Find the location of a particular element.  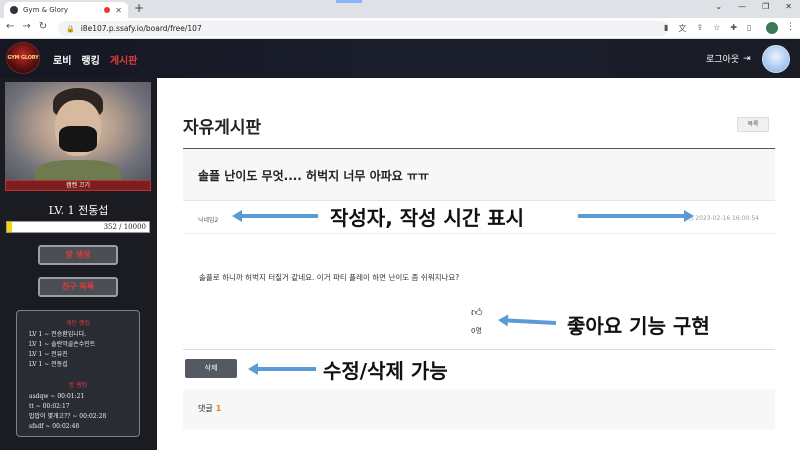

arrow-like is located at coordinates (527, 320).